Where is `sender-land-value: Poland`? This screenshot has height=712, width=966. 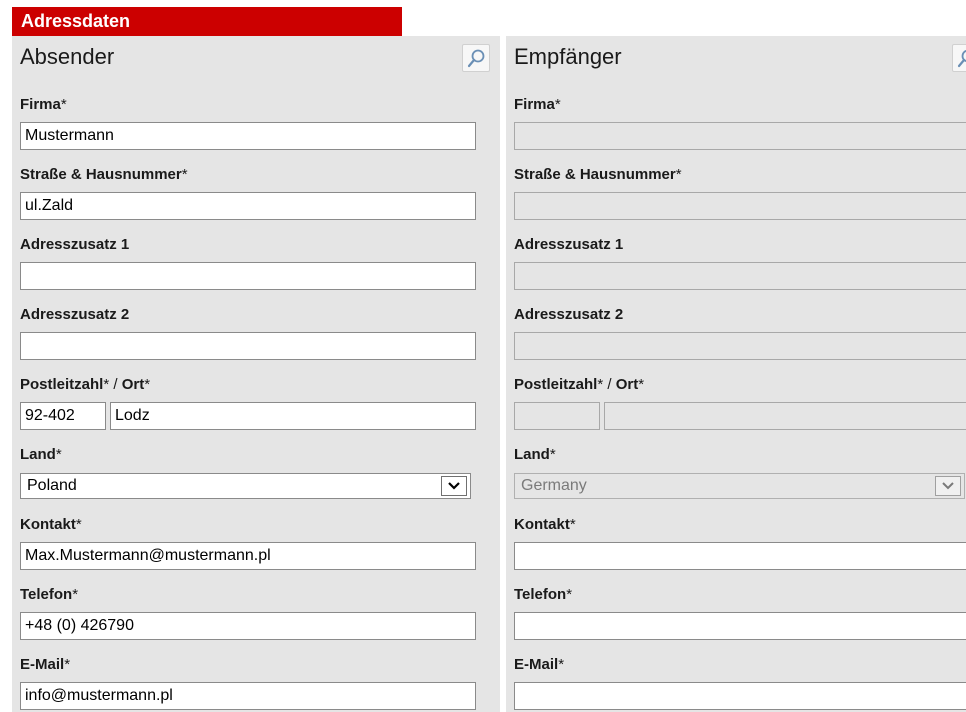 sender-land-value: Poland is located at coordinates (52, 485).